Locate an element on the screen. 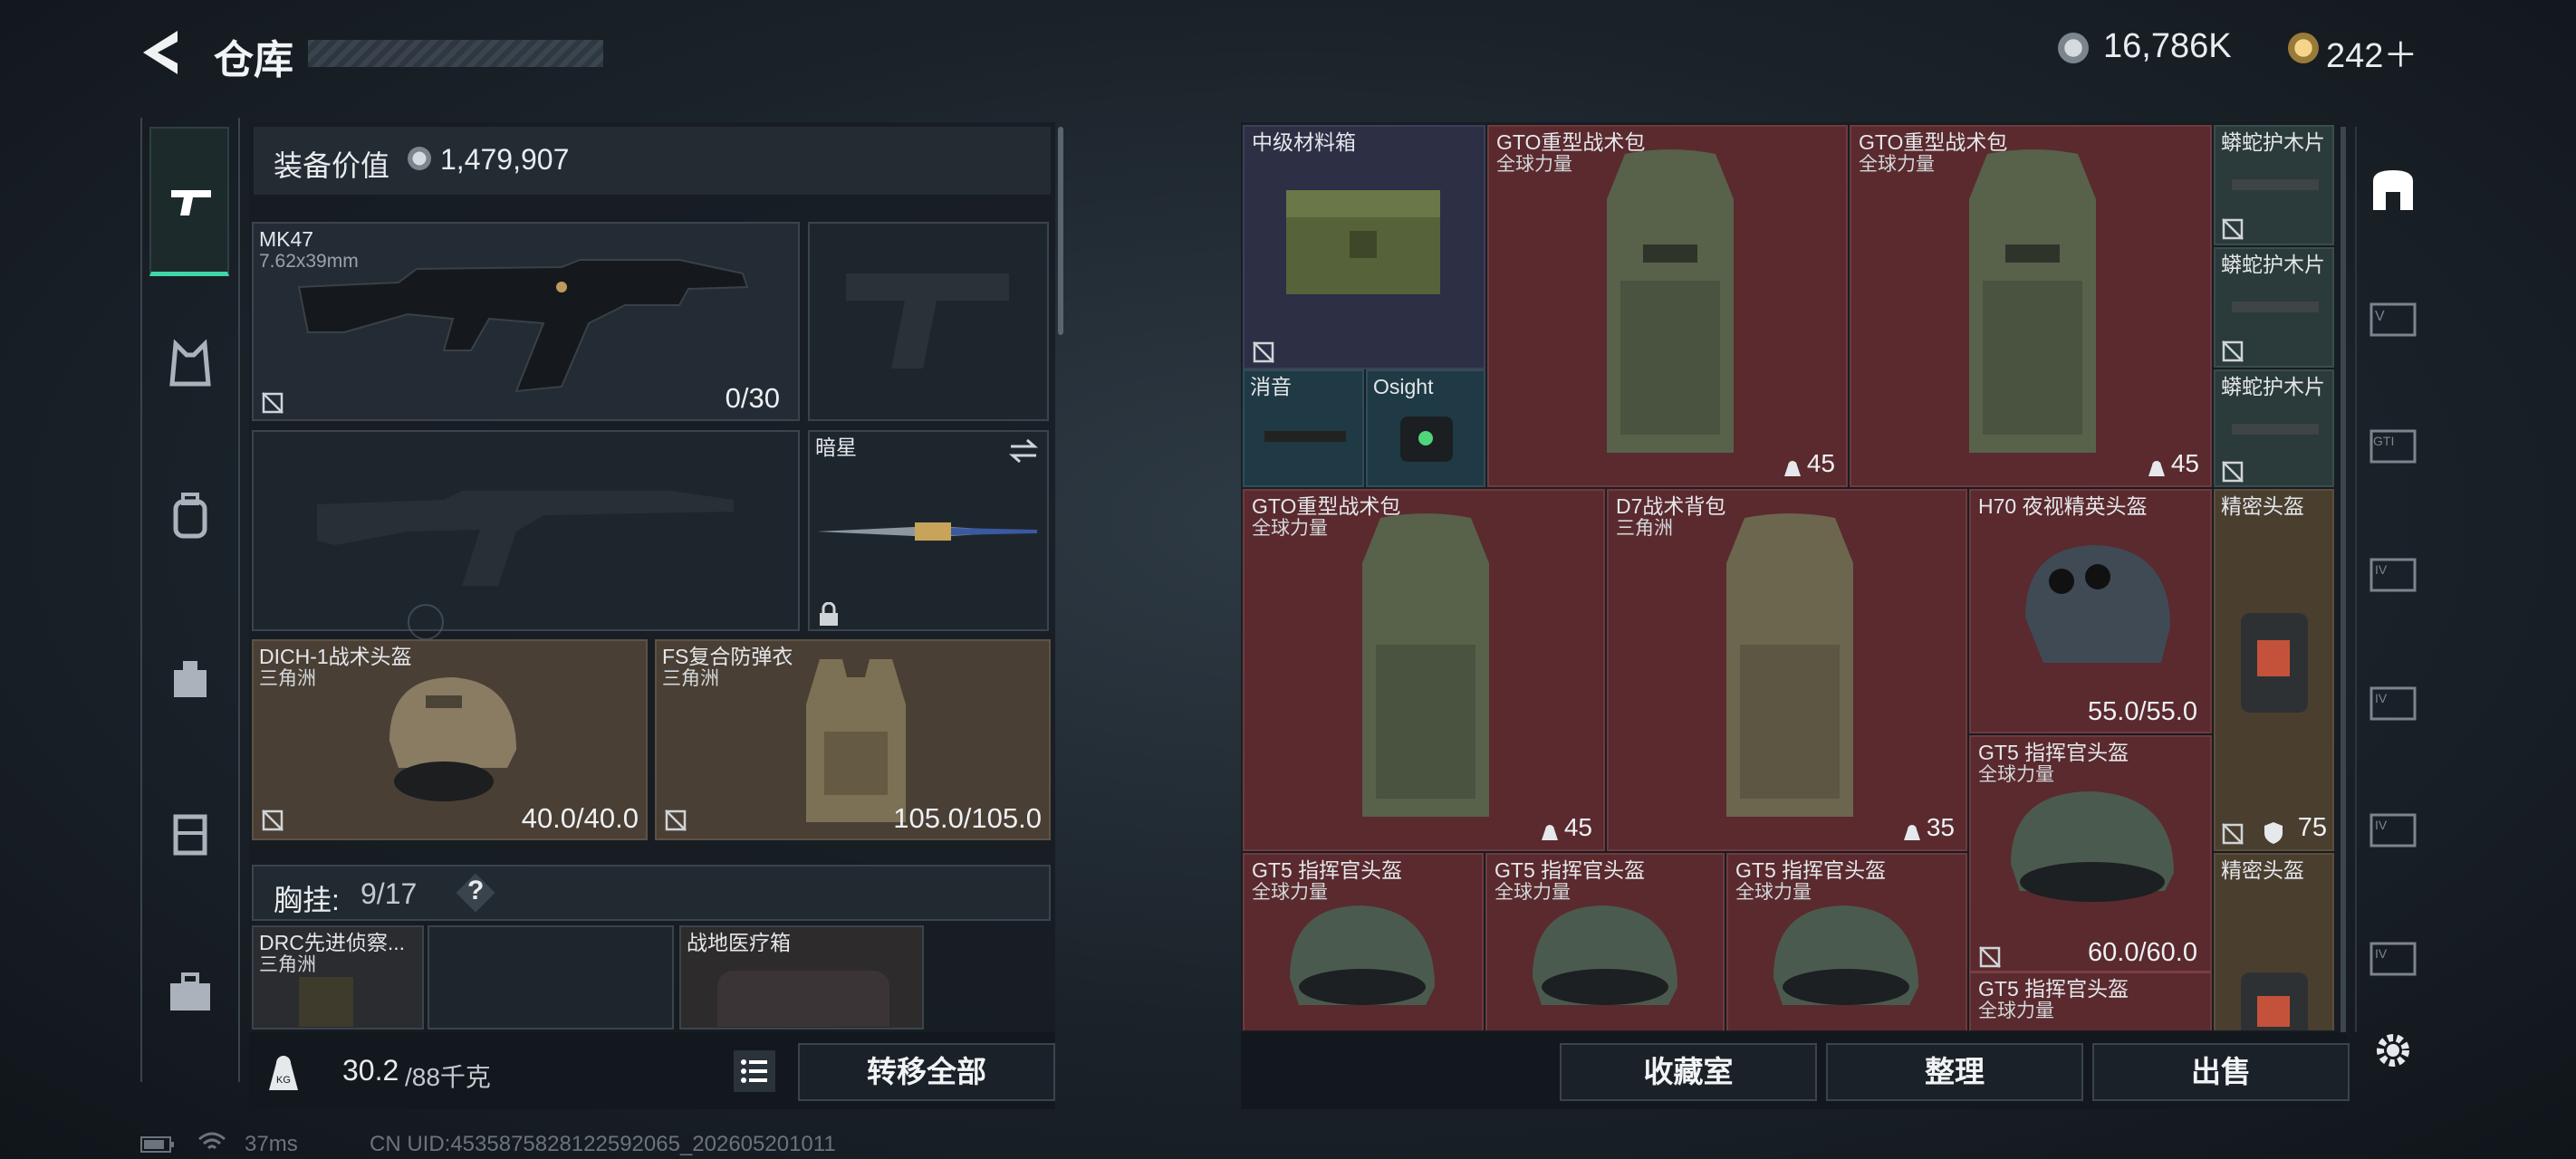 The width and height of the screenshot is (2576, 1159). stash-item-gt5-helmet-4: GT5 指挥官头盔 全球力量 is located at coordinates (1846, 941).